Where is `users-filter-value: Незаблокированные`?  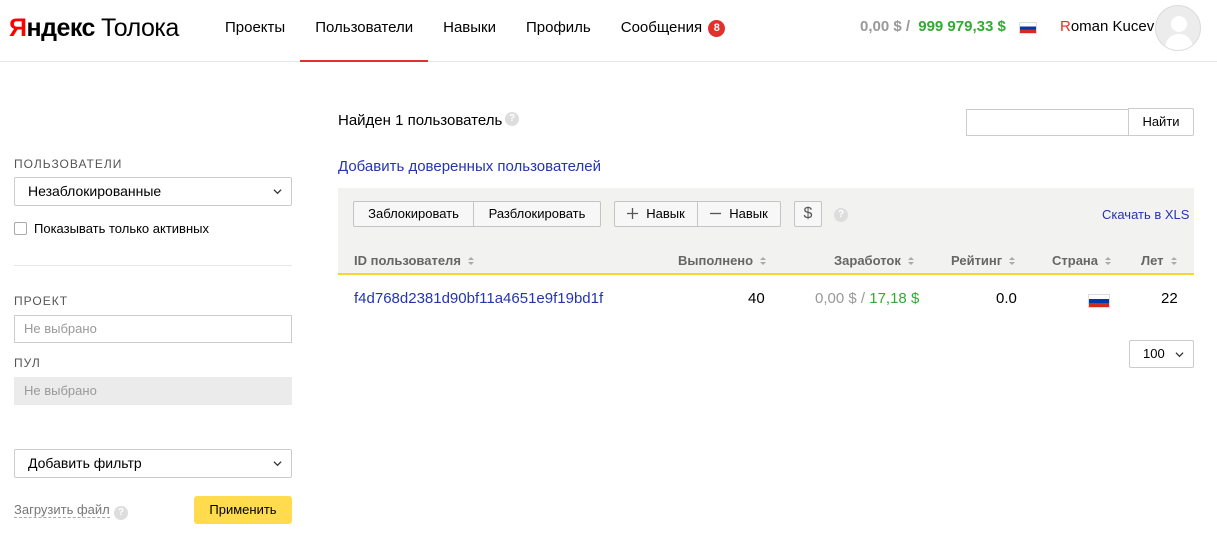
users-filter-value: Незаблокированные is located at coordinates (95, 191).